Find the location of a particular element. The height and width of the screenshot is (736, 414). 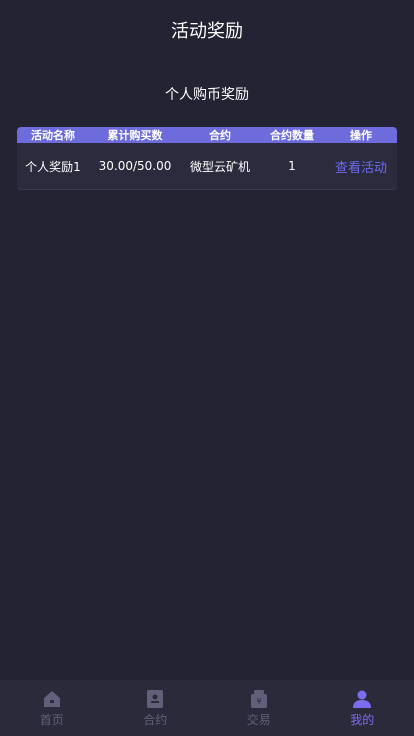

tab-trade: ¥ 交易 is located at coordinates (259, 708).